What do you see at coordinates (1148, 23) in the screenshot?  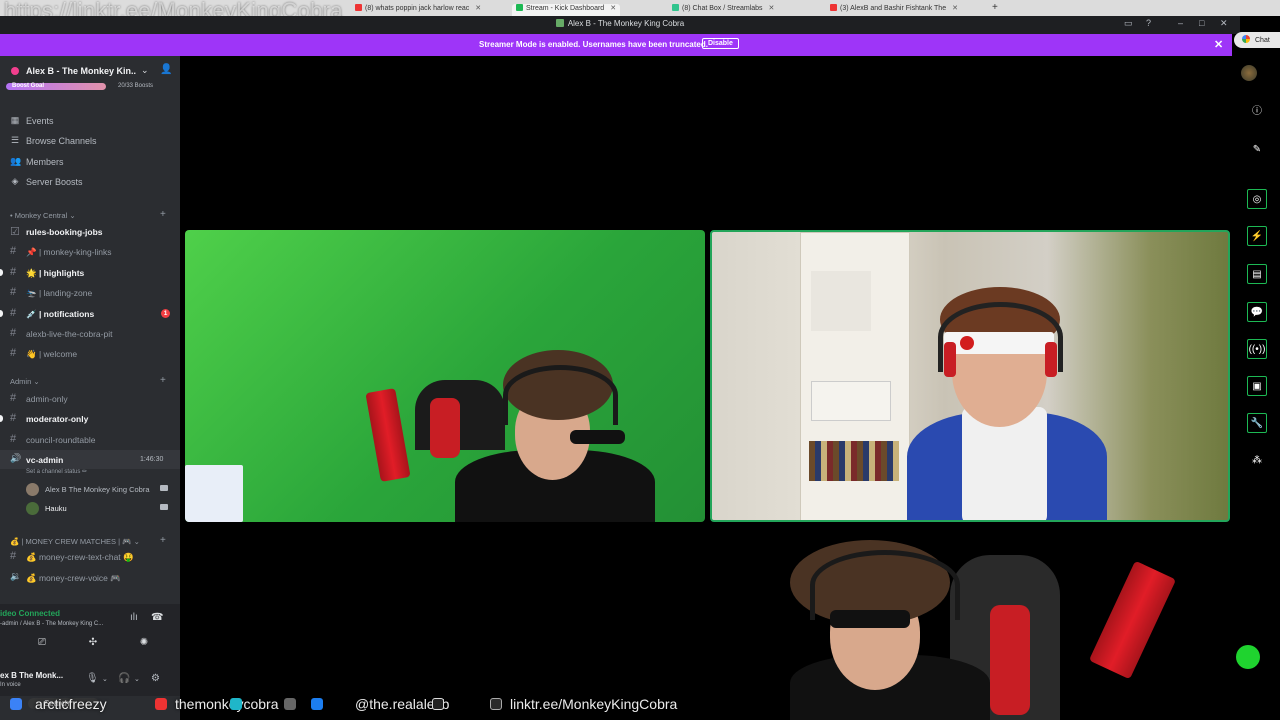 I see `help-icon: ?` at bounding box center [1148, 23].